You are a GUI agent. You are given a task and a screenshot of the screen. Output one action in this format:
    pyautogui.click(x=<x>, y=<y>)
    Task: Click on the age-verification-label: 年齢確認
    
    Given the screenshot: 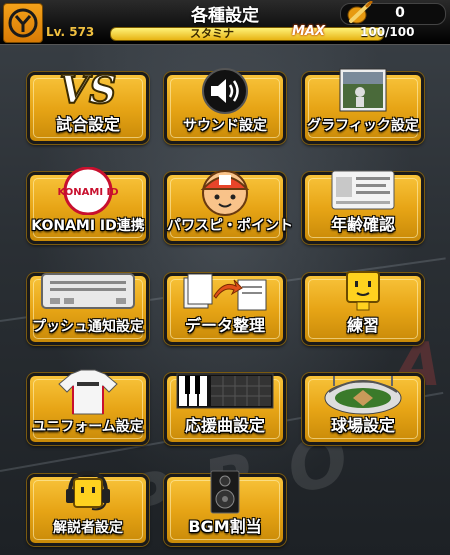 What is the action you would take?
    pyautogui.click(x=362, y=224)
    